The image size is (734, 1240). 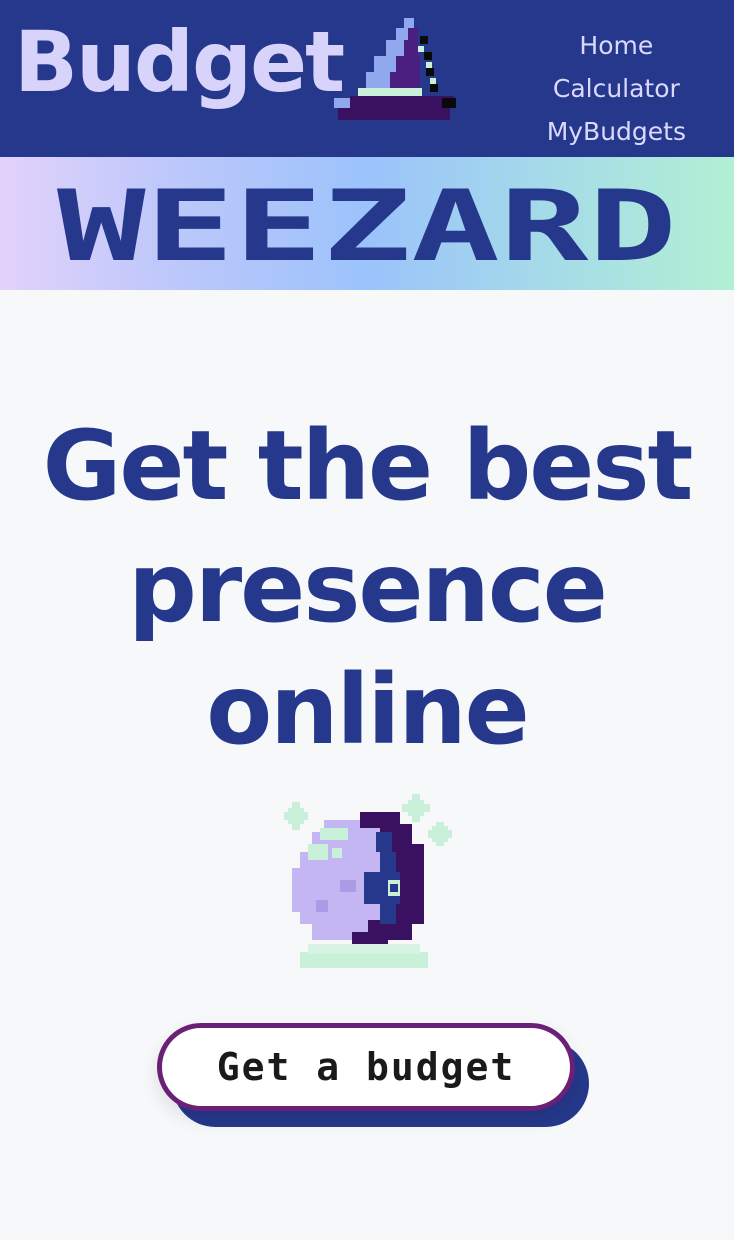 I want to click on brand-logo-text: Budget, so click(x=179, y=62).